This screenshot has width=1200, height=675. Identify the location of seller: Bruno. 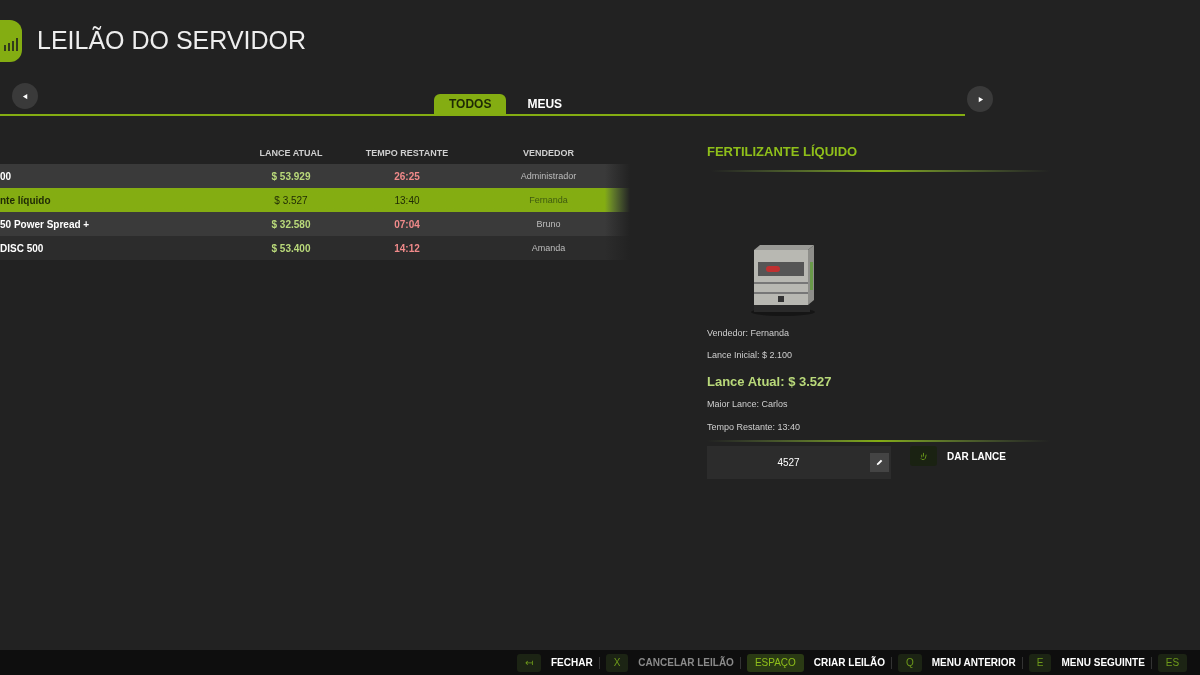
(548, 224).